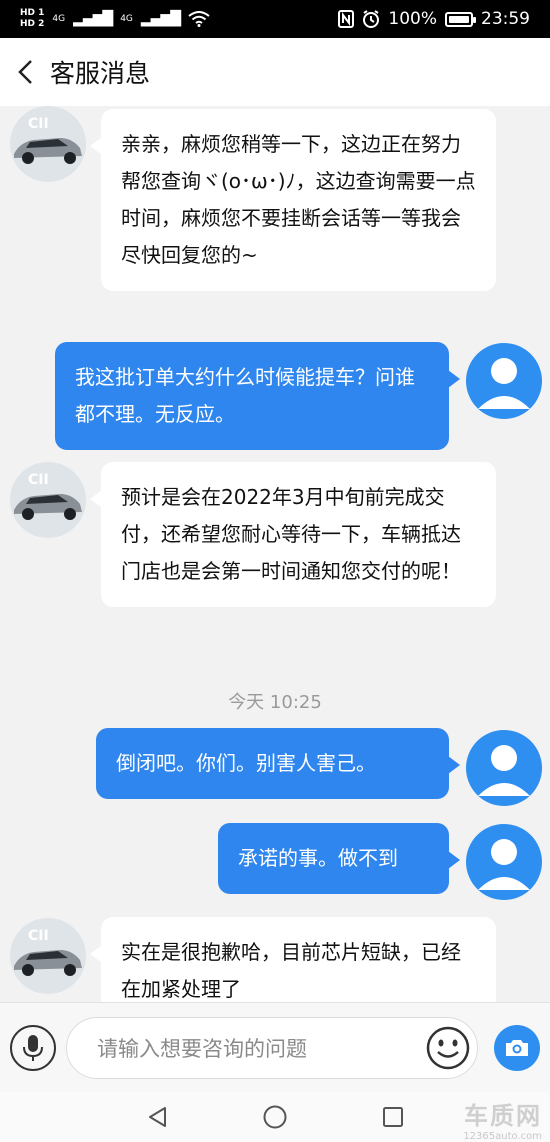 The height and width of the screenshot is (1142, 550). Describe the element at coordinates (202, 1049) in the screenshot. I see `input-placeholder: 请输入想要咨询的问题` at that location.